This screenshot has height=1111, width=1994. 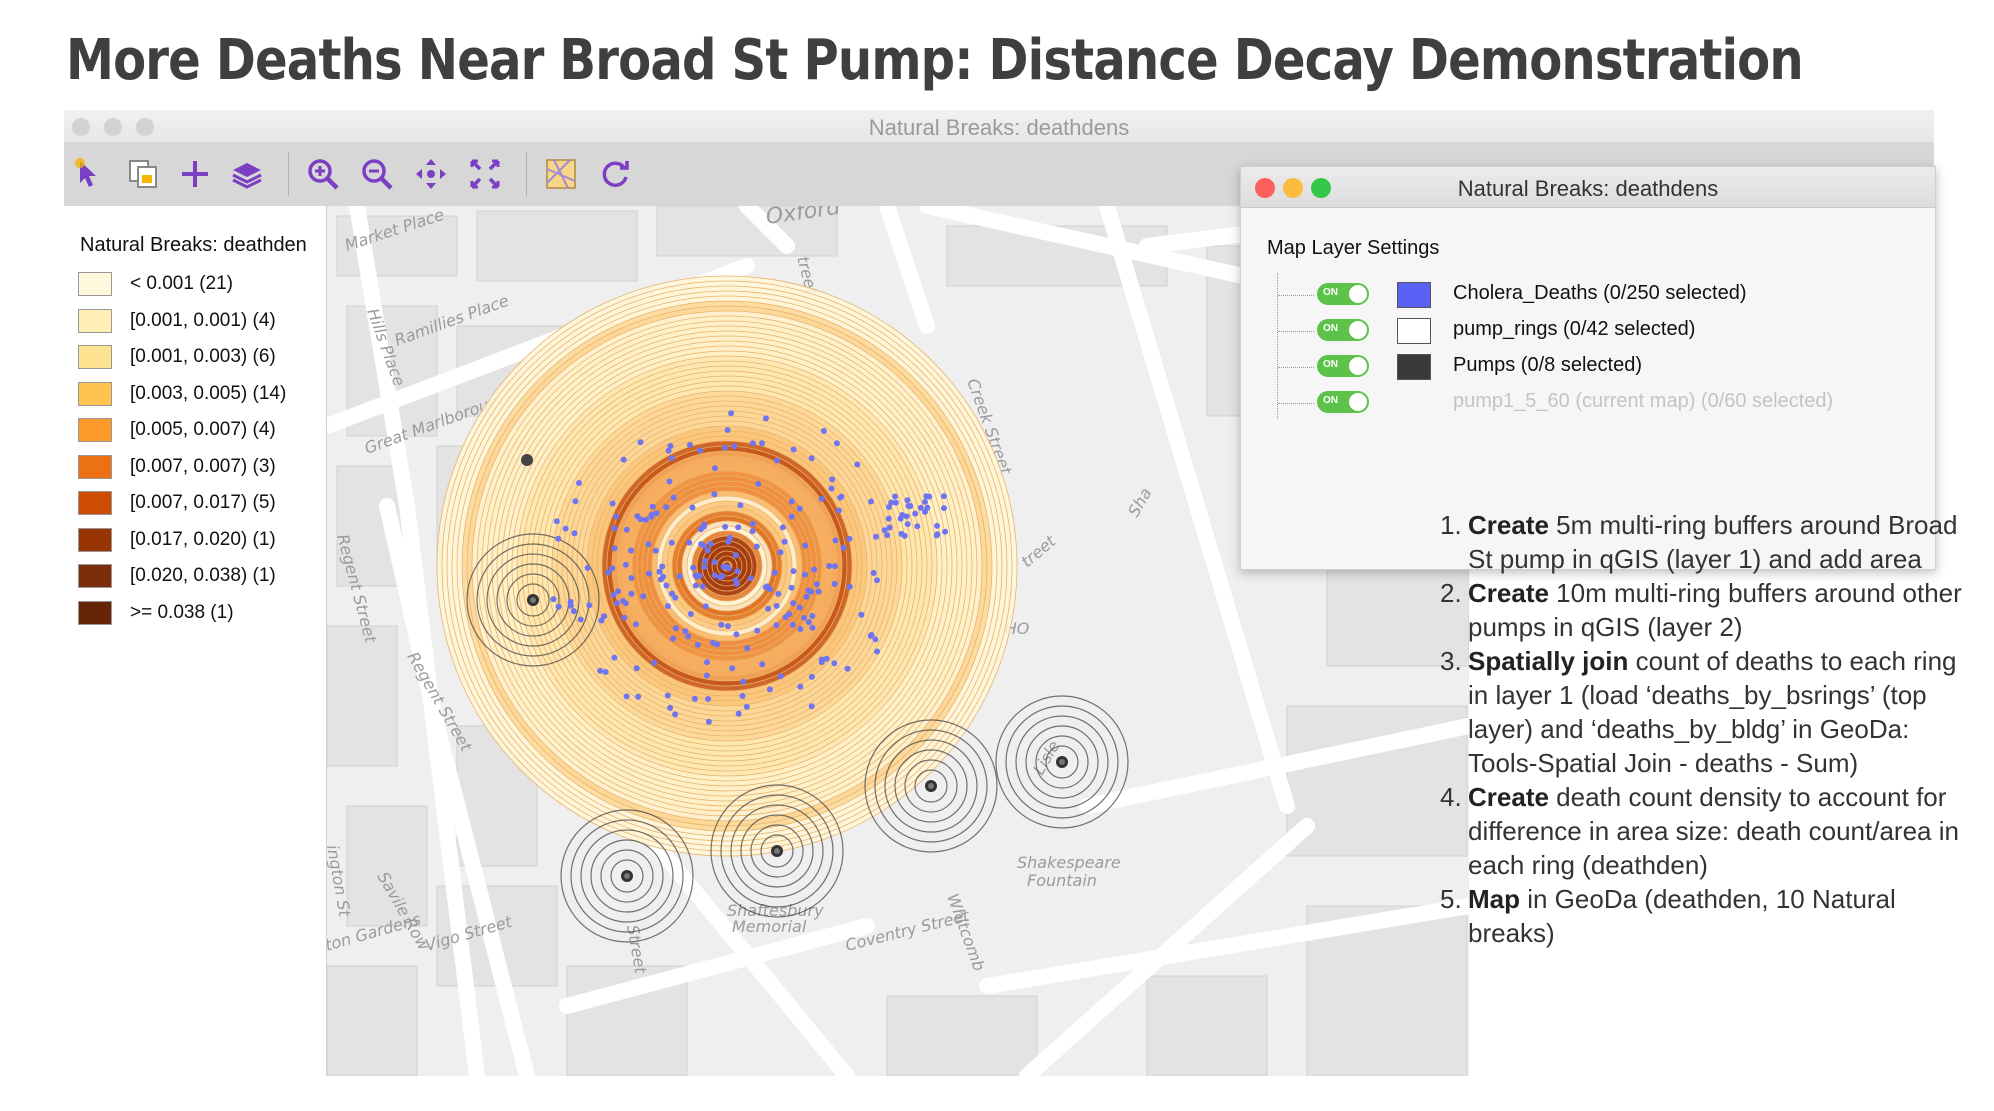 I want to click on legend-item: [0.005, 0.007) (4), so click(x=177, y=430).